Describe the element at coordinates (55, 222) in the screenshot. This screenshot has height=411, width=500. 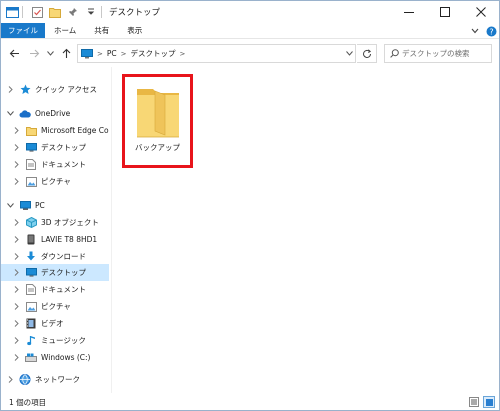
I see `nav-item-3d-objects: 3D オブジェクト` at that location.